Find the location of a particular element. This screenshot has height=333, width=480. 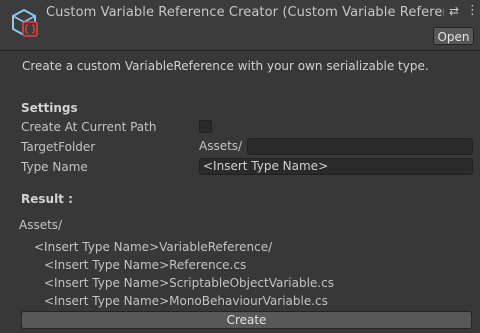

script-braces-icon is located at coordinates (25, 23).